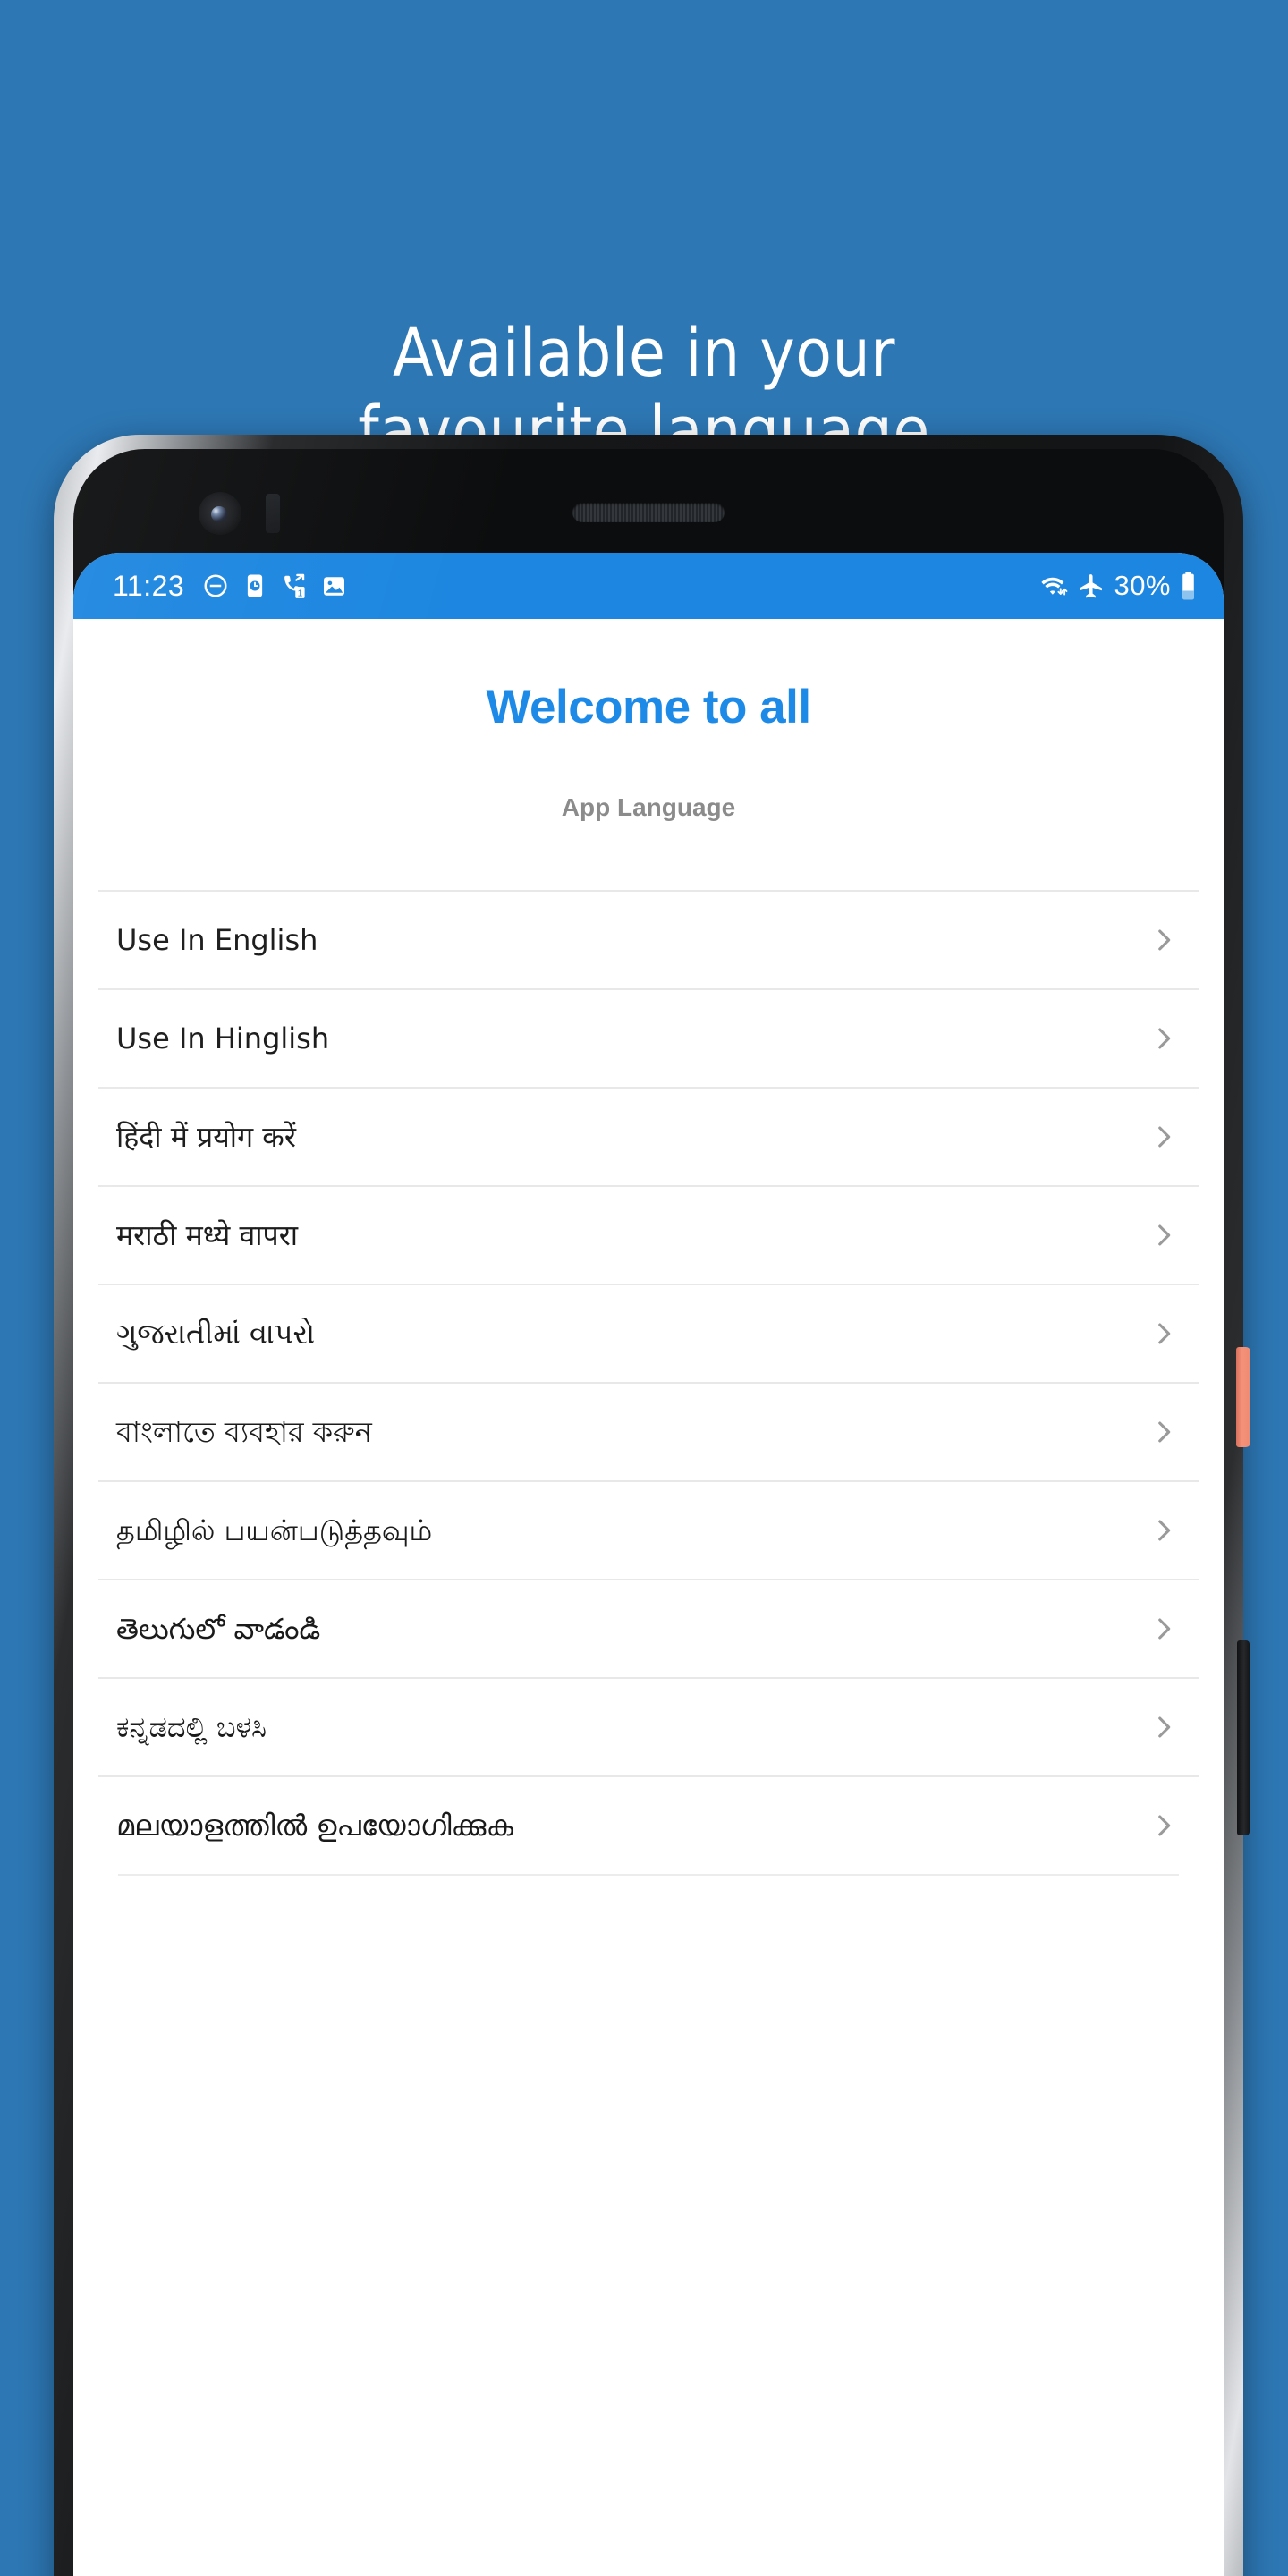  Describe the element at coordinates (244, 1432) in the screenshot. I see `language-list-item-label: বাংলাতে ব্যবহার করুন` at that location.